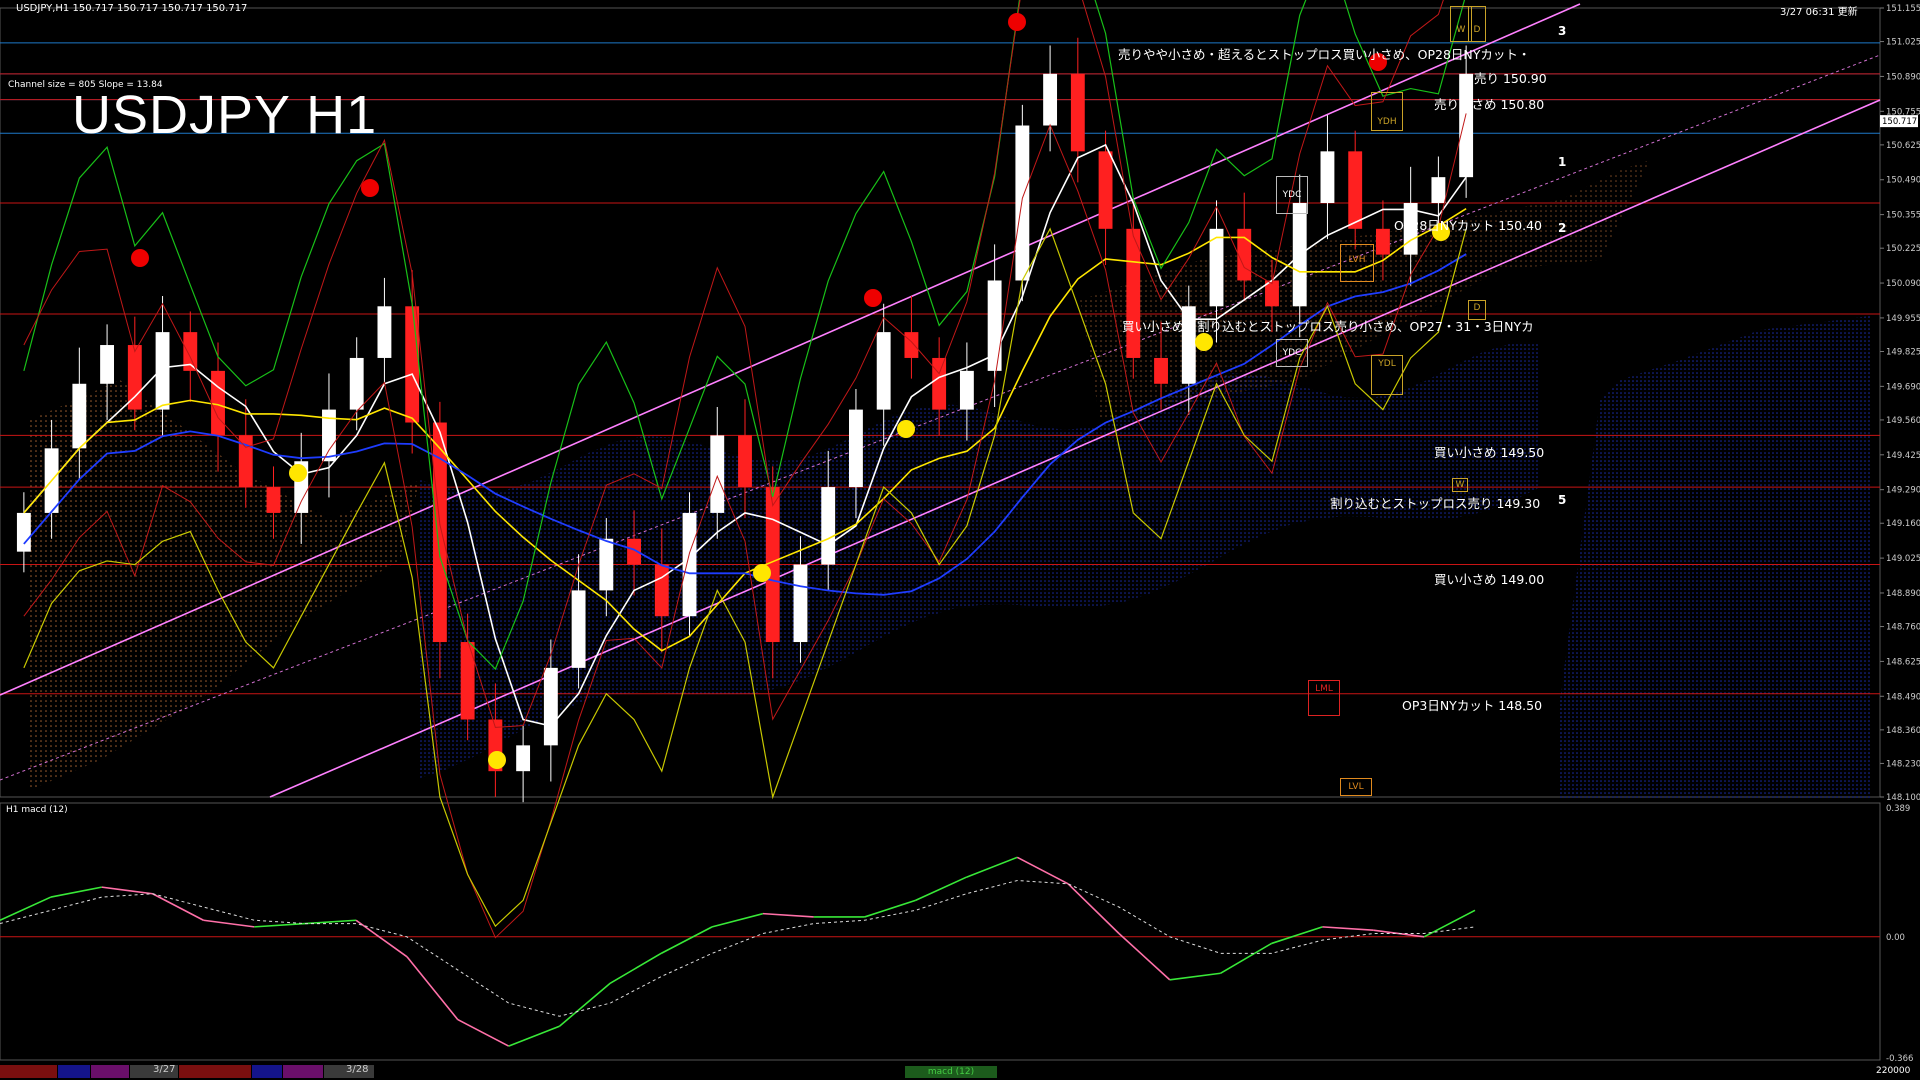  I want to click on y-tick-label: 149.690, so click(1903, 387).